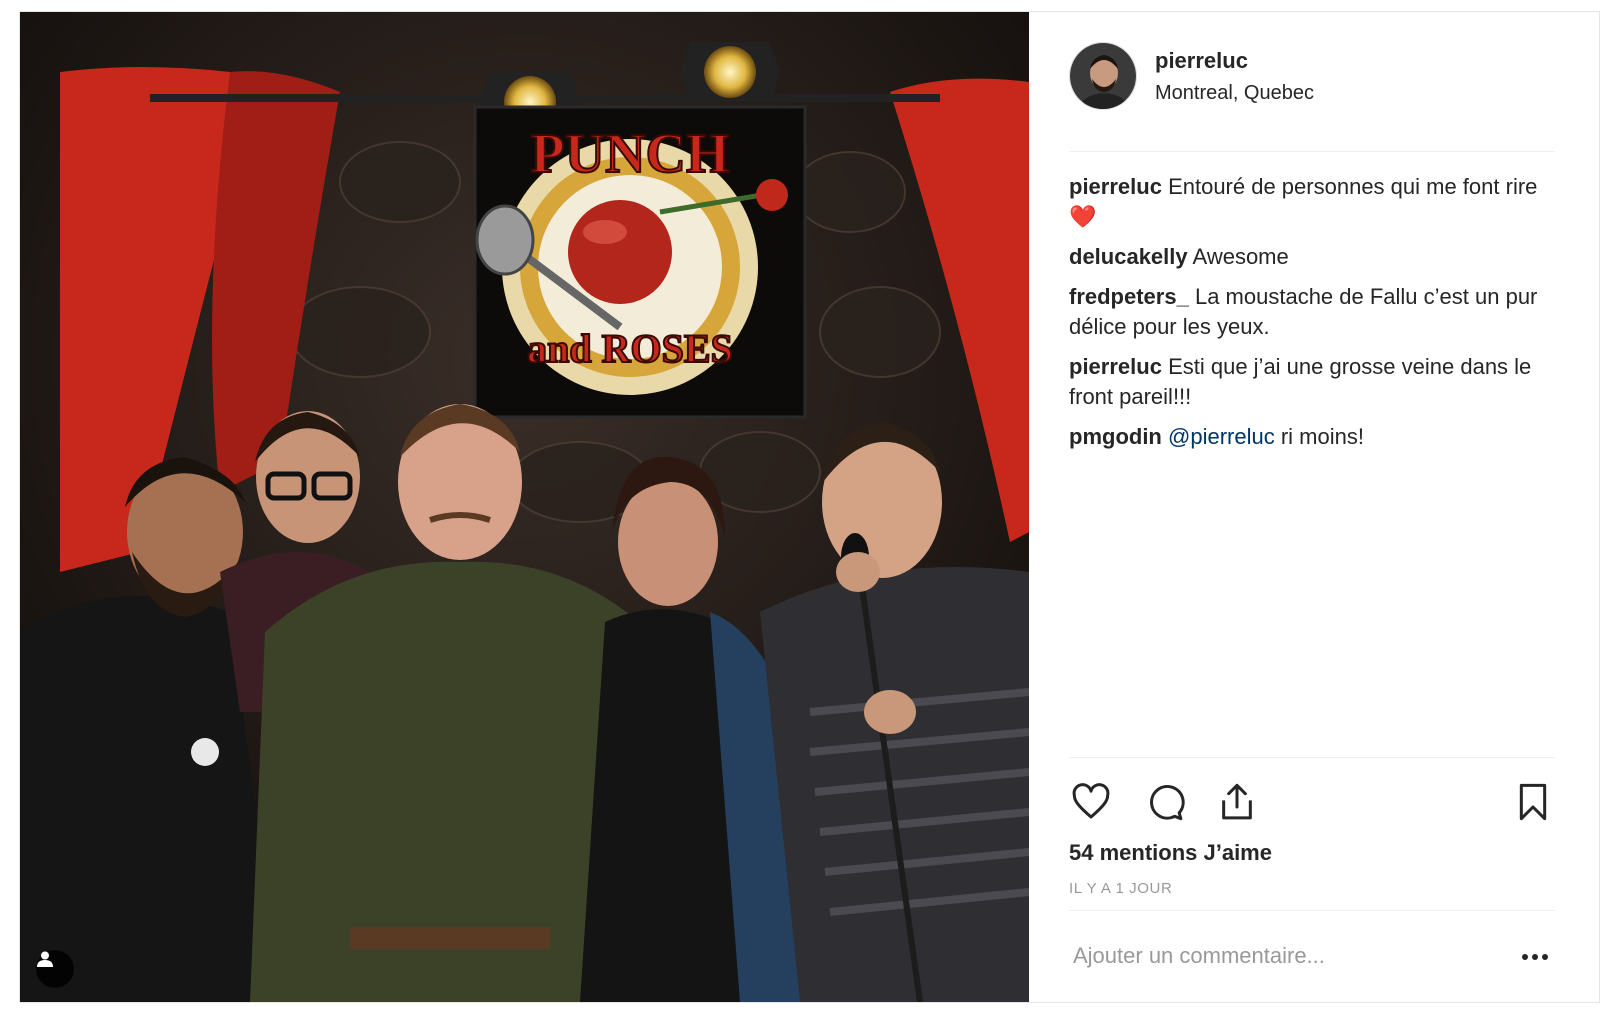 Image resolution: width=1600 pixels, height=1023 pixels. I want to click on bookmark-icon, so click(1533, 802).